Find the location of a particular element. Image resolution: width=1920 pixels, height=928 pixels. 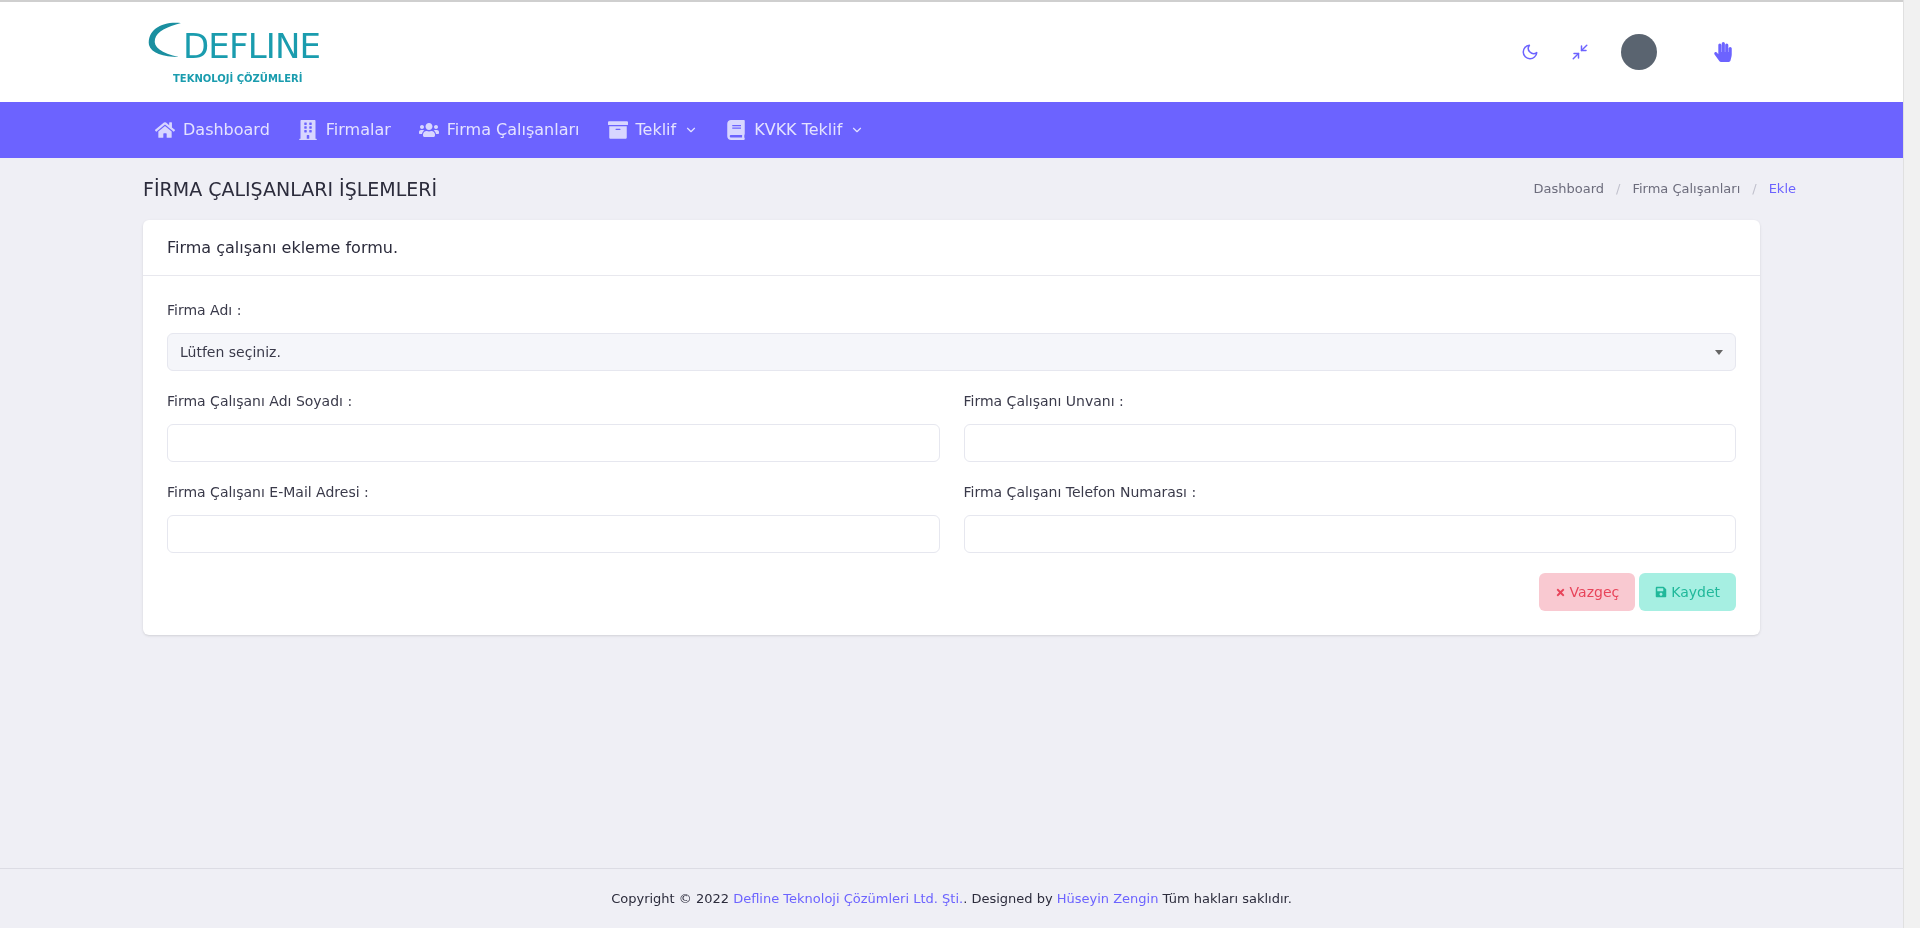

field-label: Firma Çalışanı Adı Soyadı : is located at coordinates (260, 401).